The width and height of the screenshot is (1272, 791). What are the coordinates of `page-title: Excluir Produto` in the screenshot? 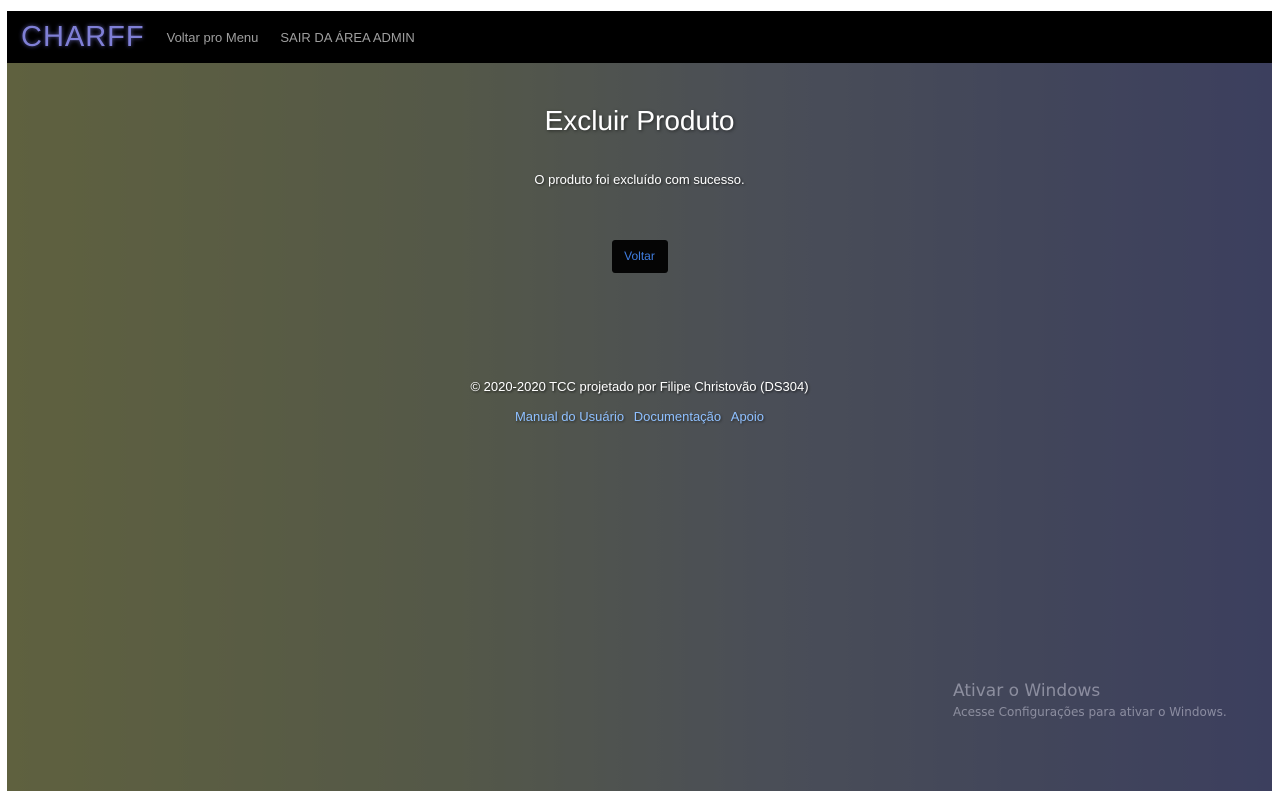 It's located at (639, 120).